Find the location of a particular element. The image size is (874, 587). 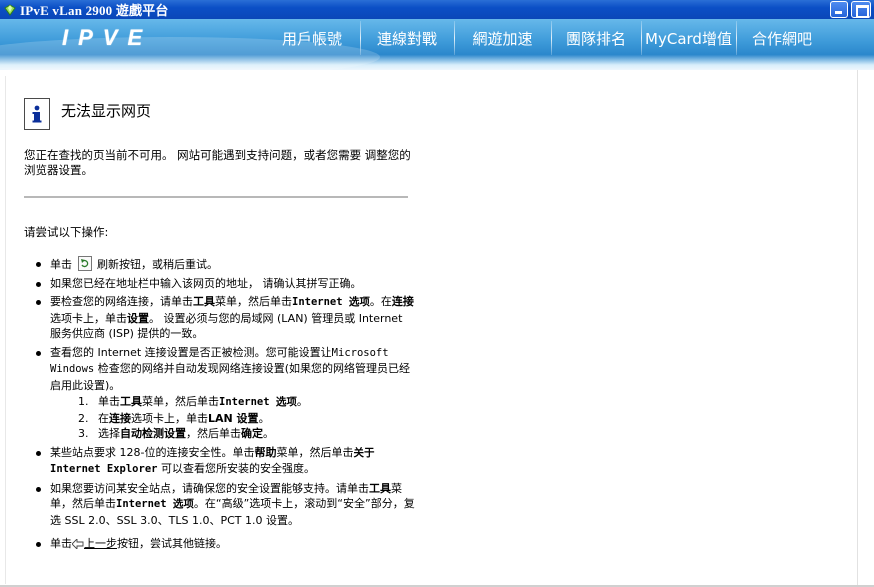

page-title: 无法显示网页 is located at coordinates (106, 111).